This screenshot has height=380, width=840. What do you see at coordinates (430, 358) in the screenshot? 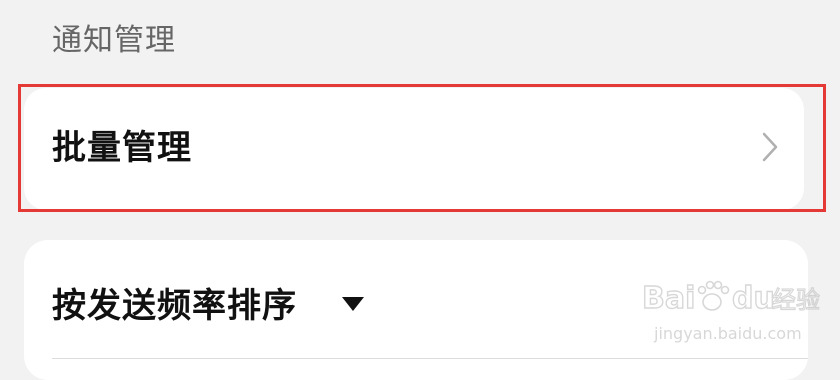
I see `divider` at bounding box center [430, 358].